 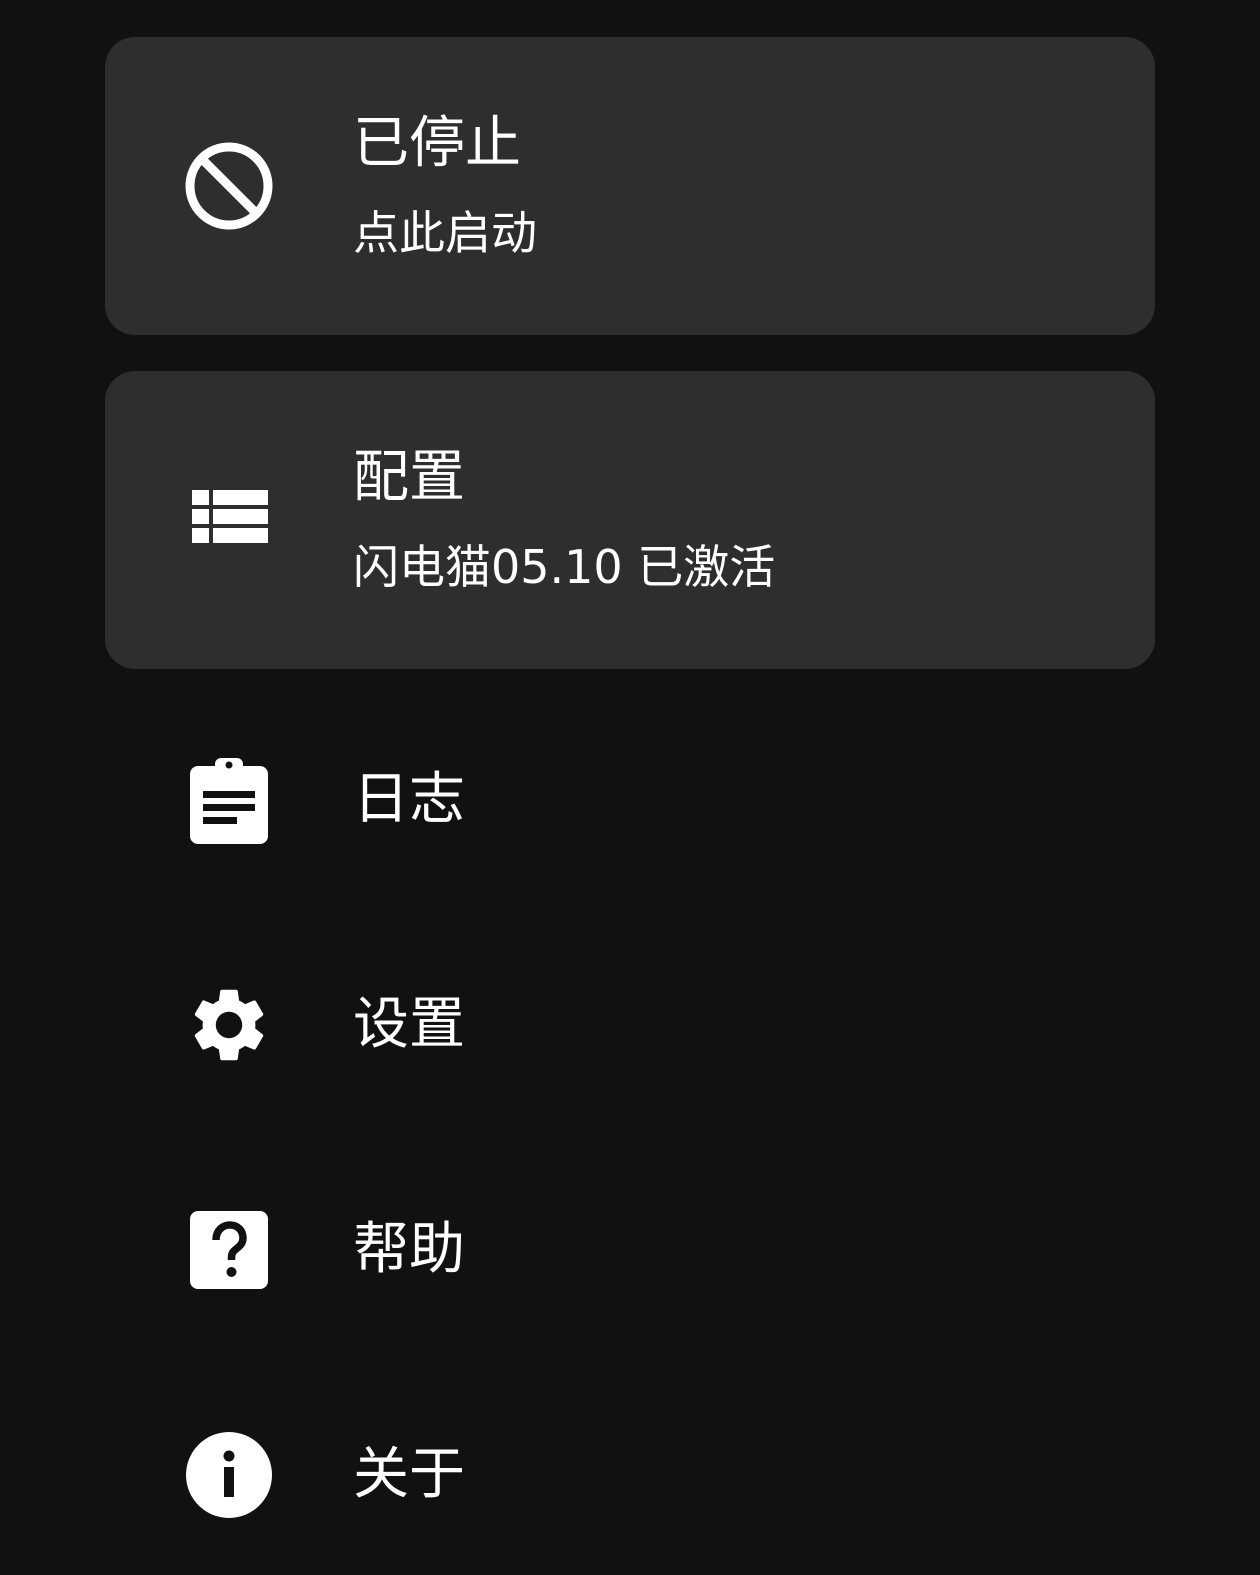 What do you see at coordinates (409, 1474) in the screenshot?
I see `about-label: 关于` at bounding box center [409, 1474].